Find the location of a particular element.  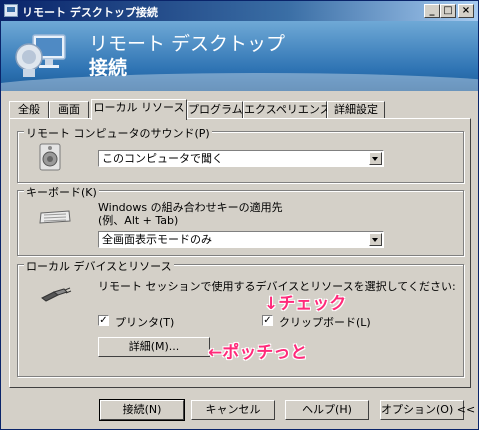

tab-advanced: 詳細設定 is located at coordinates (356, 110).